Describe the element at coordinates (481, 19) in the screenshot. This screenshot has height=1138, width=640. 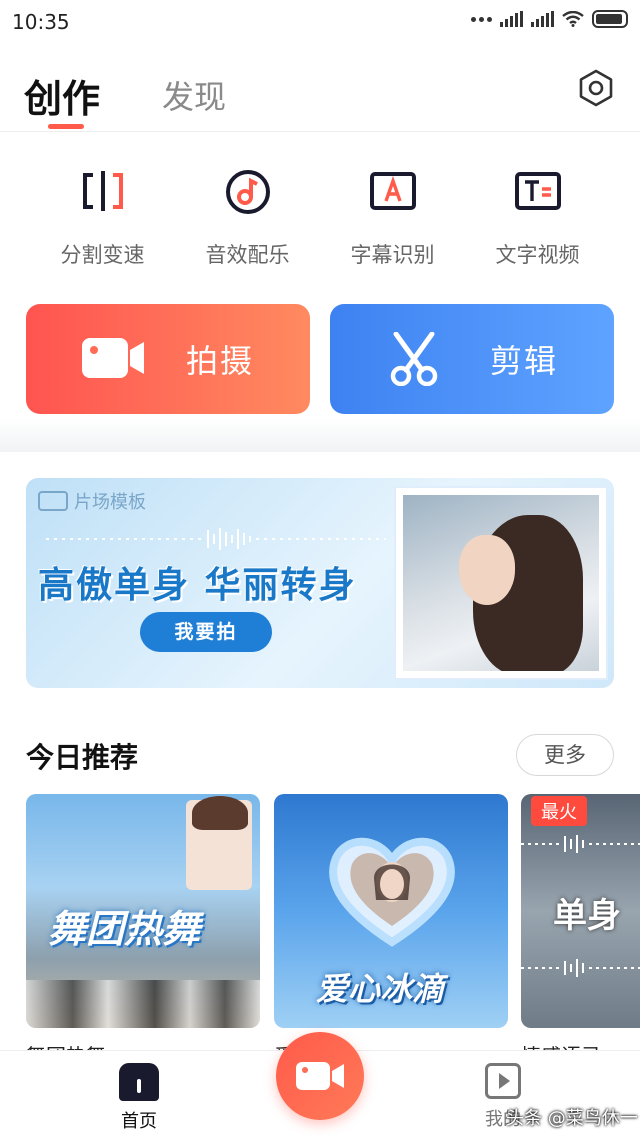
I see `more-dots-icon` at that location.